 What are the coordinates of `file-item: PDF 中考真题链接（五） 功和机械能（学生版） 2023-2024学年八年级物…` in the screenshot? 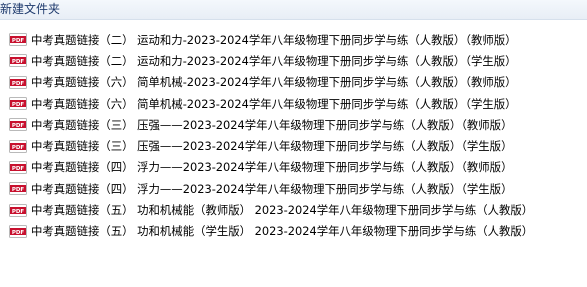 It's located at (293, 231).